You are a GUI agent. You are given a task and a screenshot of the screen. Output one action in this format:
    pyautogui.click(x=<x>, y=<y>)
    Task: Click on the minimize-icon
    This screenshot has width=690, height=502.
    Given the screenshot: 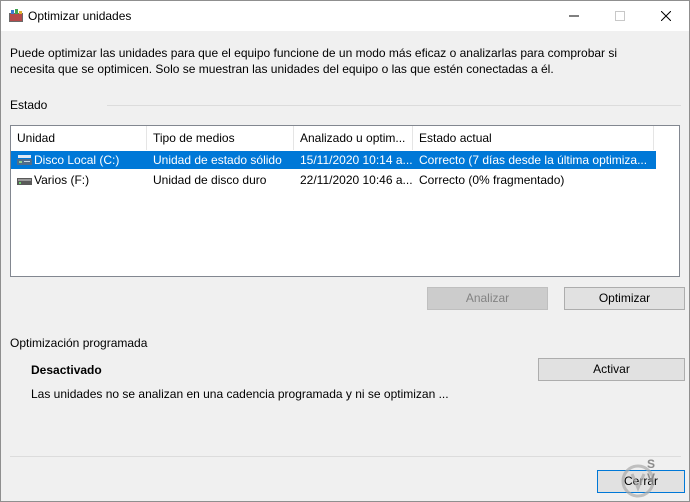 What is the action you would take?
    pyautogui.click(x=574, y=16)
    